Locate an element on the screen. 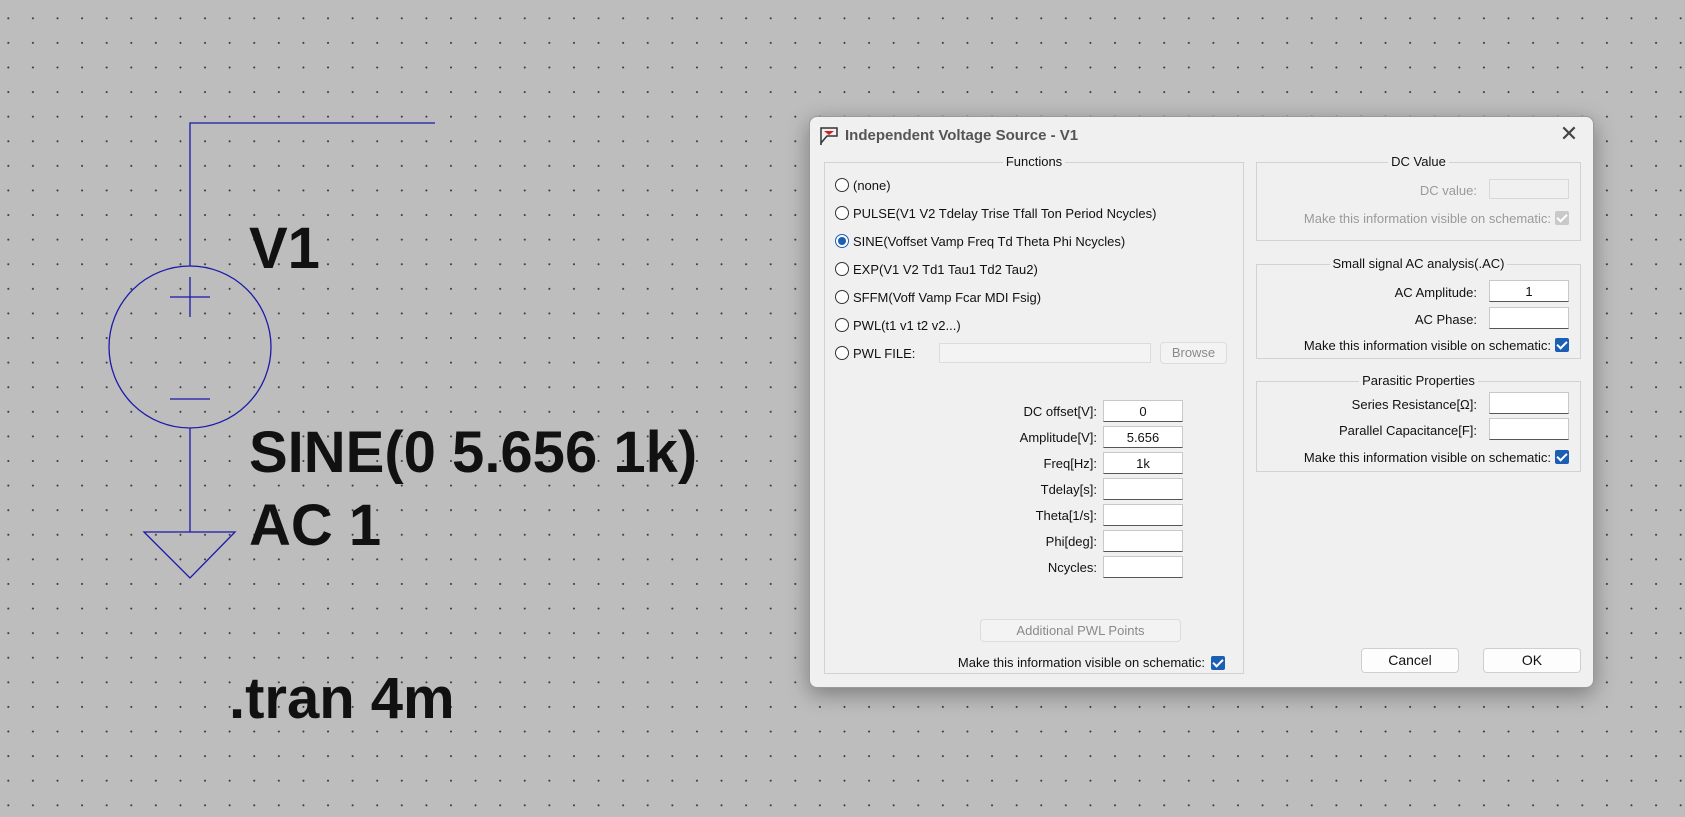 Image resolution: width=1685 pixels, height=817 pixels. spice-directive: .tran 4m is located at coordinates (342, 699).